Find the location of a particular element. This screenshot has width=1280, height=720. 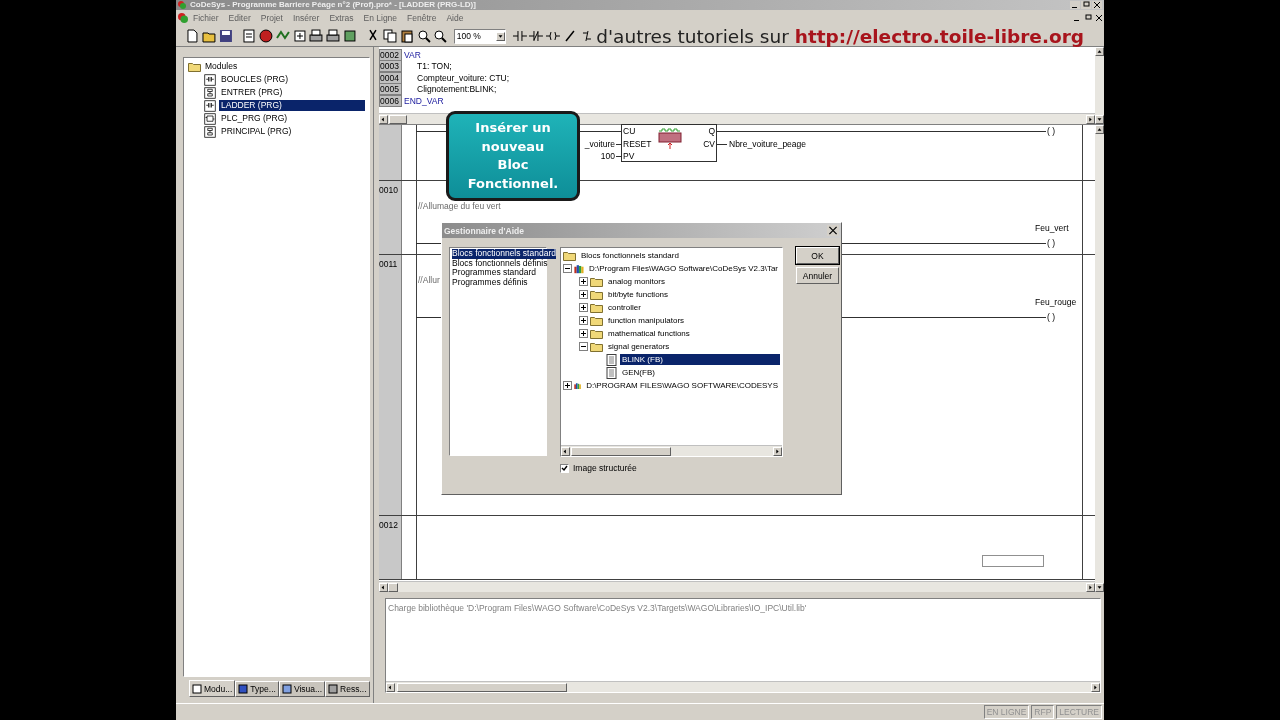

tree-item: analog monitors is located at coordinates (636, 281).